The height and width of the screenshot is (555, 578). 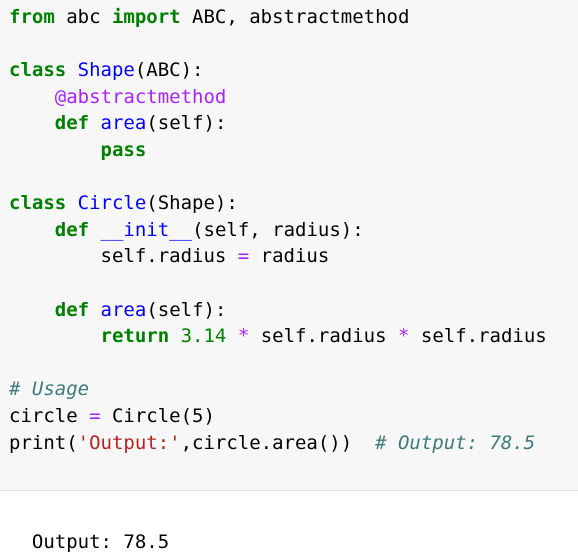 I want to click on code-line: pass, so click(x=278, y=150).